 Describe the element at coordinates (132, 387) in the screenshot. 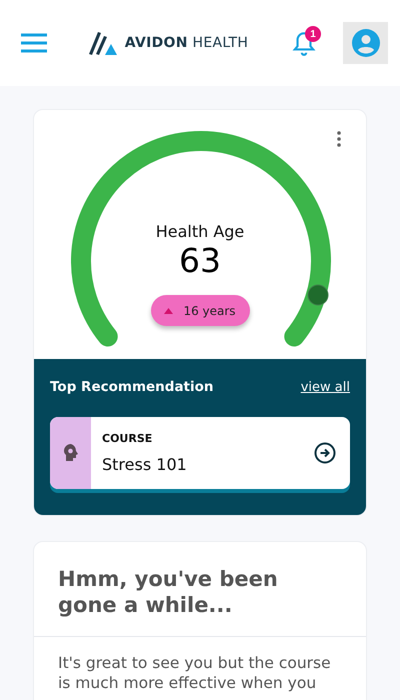

I see `recommendation-title: Top Recommendation` at that location.